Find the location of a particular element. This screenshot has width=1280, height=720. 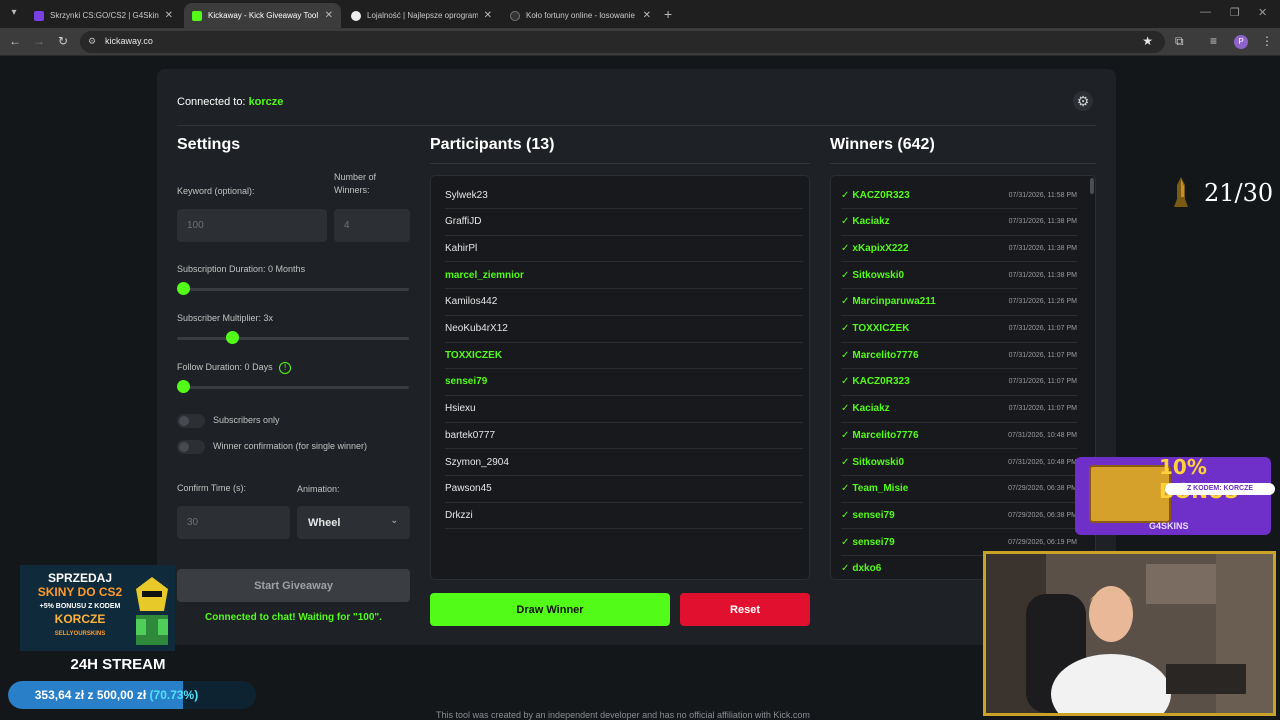

info-icon: ! is located at coordinates (285, 367).